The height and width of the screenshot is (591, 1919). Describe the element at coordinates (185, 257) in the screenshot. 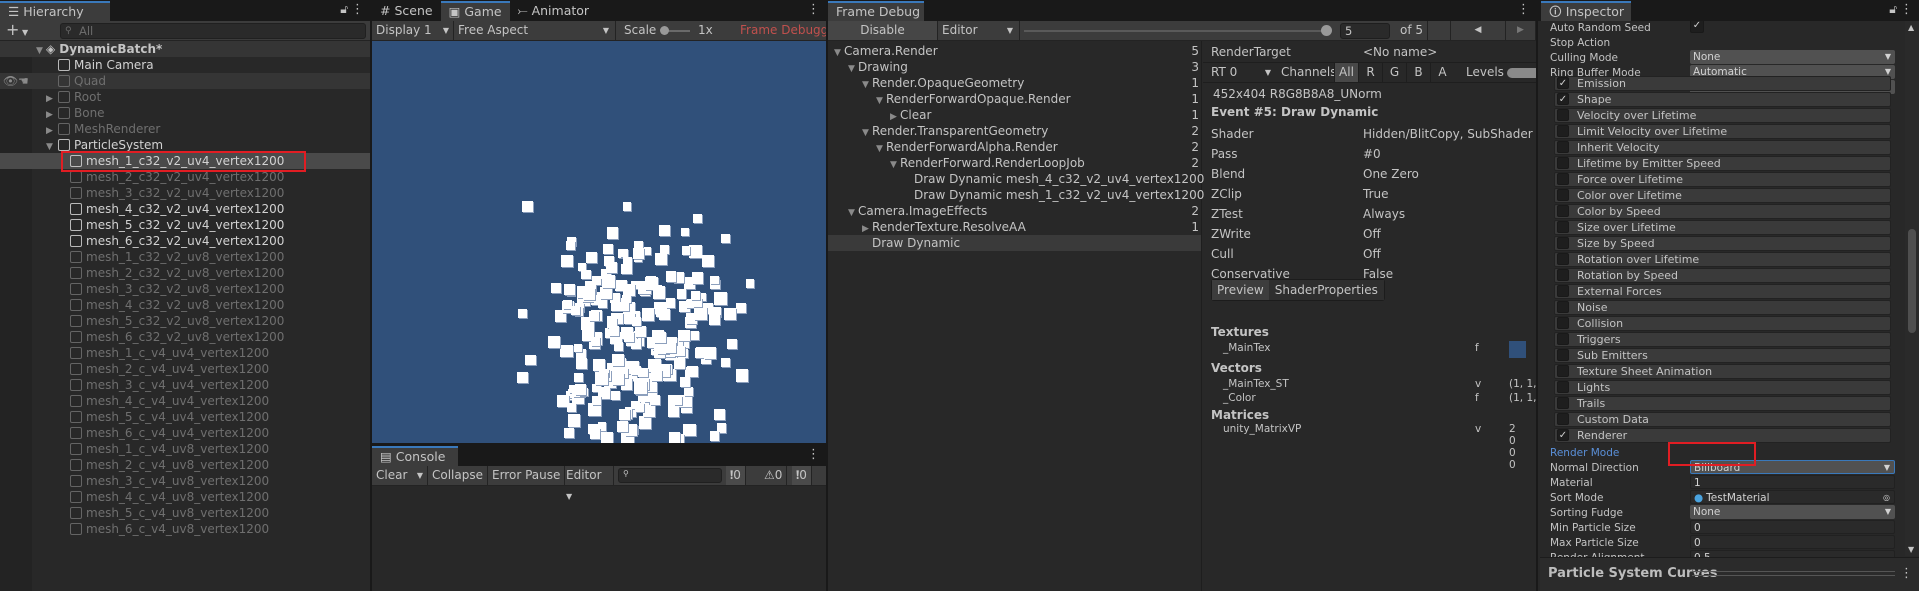

I see `hierarchy-item: mesh_1_c32_v2_uv8_vertex1200` at that location.